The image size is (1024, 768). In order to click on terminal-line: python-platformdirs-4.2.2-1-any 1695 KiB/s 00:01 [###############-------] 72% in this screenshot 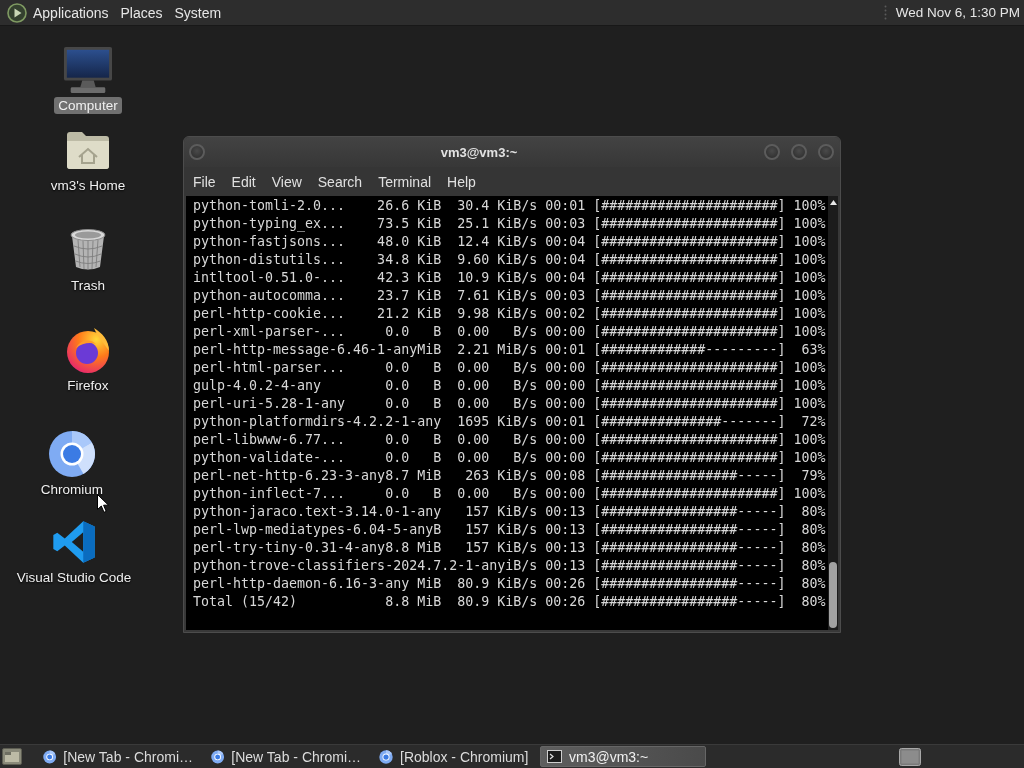, I will do `click(509, 422)`.